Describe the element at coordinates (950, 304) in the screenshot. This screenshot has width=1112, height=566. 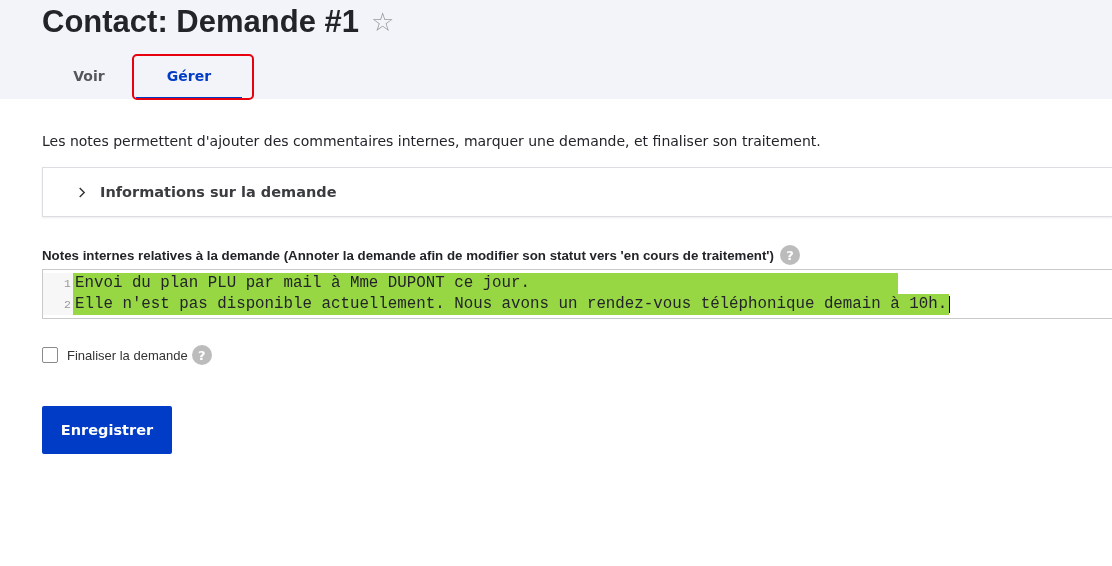
I see `text-cursor` at that location.